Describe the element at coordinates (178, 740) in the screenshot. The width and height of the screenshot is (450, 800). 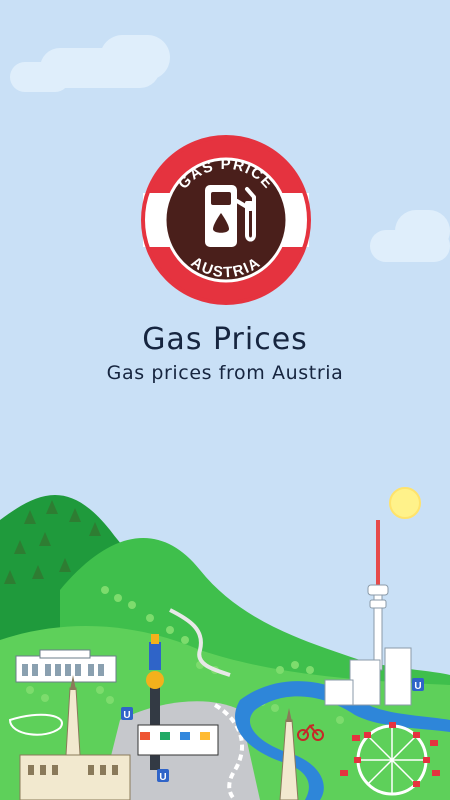
I see `building-block` at that location.